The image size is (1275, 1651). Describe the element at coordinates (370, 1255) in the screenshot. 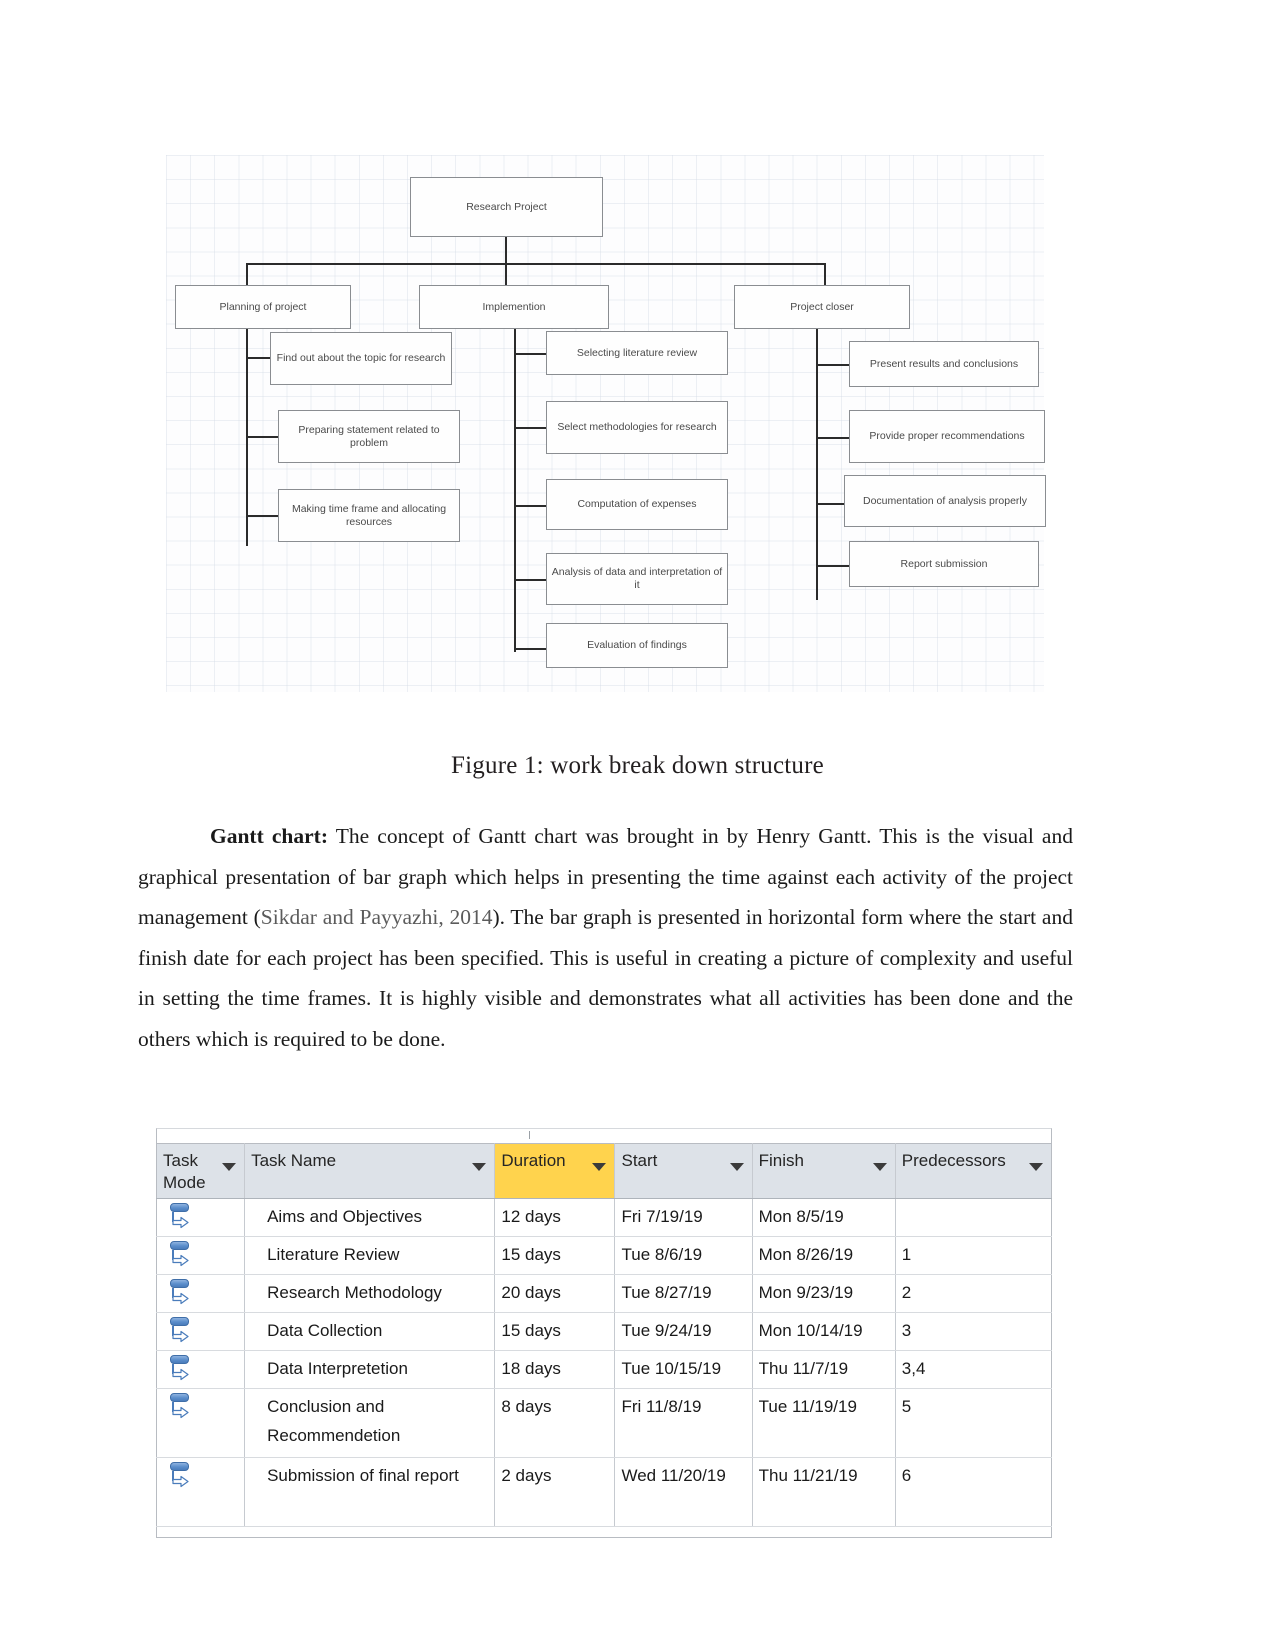

I see `task-name-cell: Literature Review` at that location.